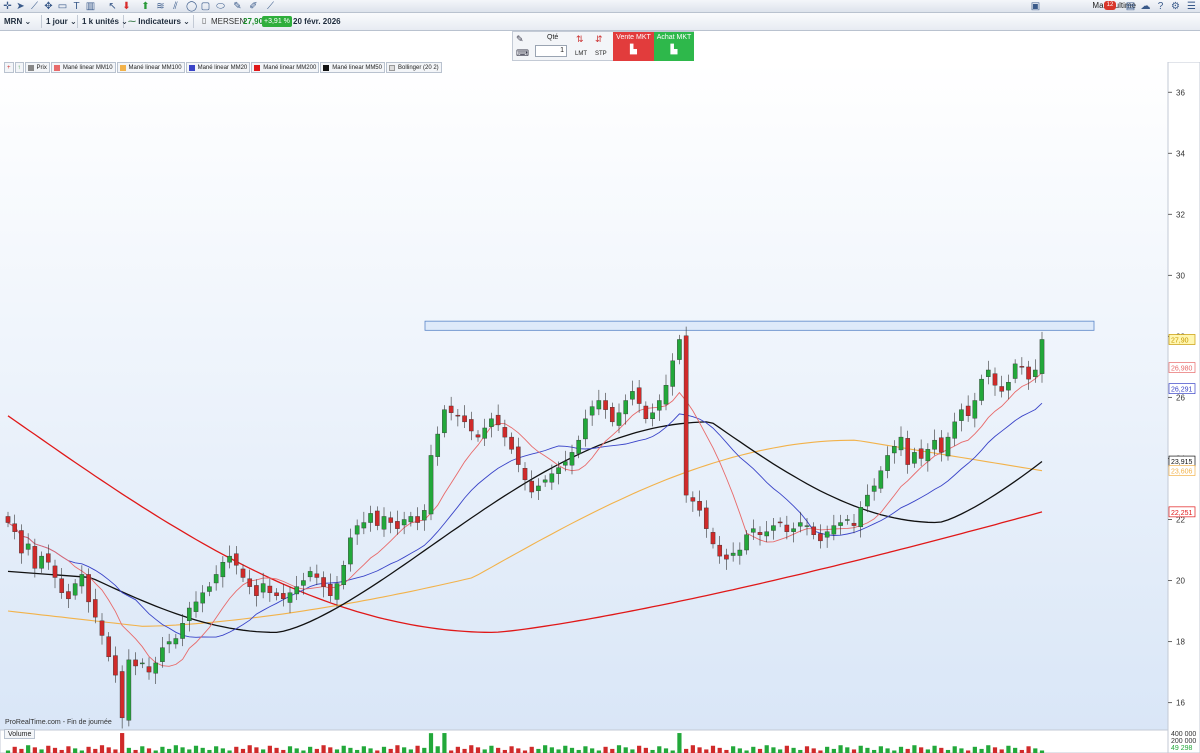  Describe the element at coordinates (601, 54) in the screenshot. I see `stop-order-button: STP` at that location.